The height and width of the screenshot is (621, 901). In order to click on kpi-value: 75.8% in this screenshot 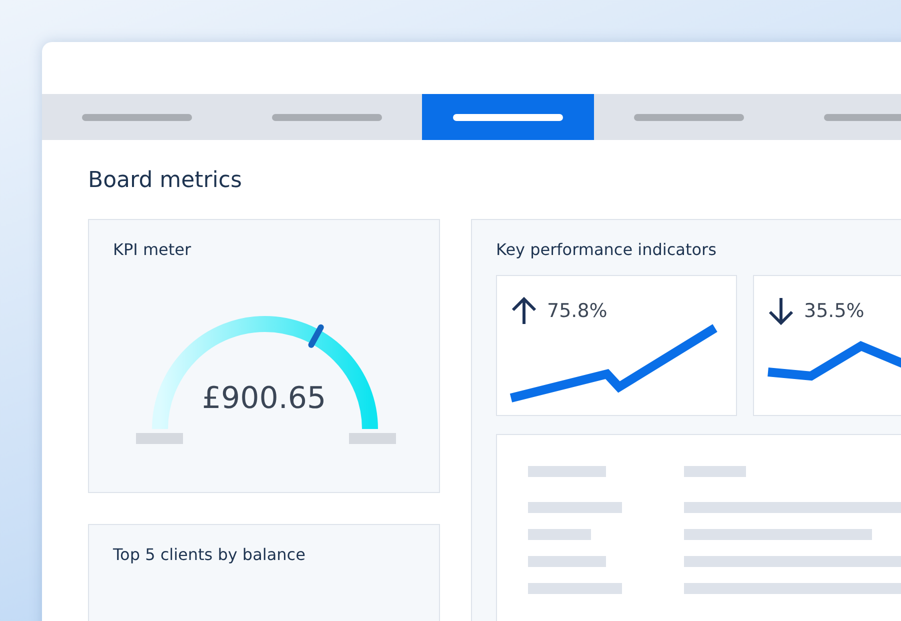, I will do `click(577, 311)`.